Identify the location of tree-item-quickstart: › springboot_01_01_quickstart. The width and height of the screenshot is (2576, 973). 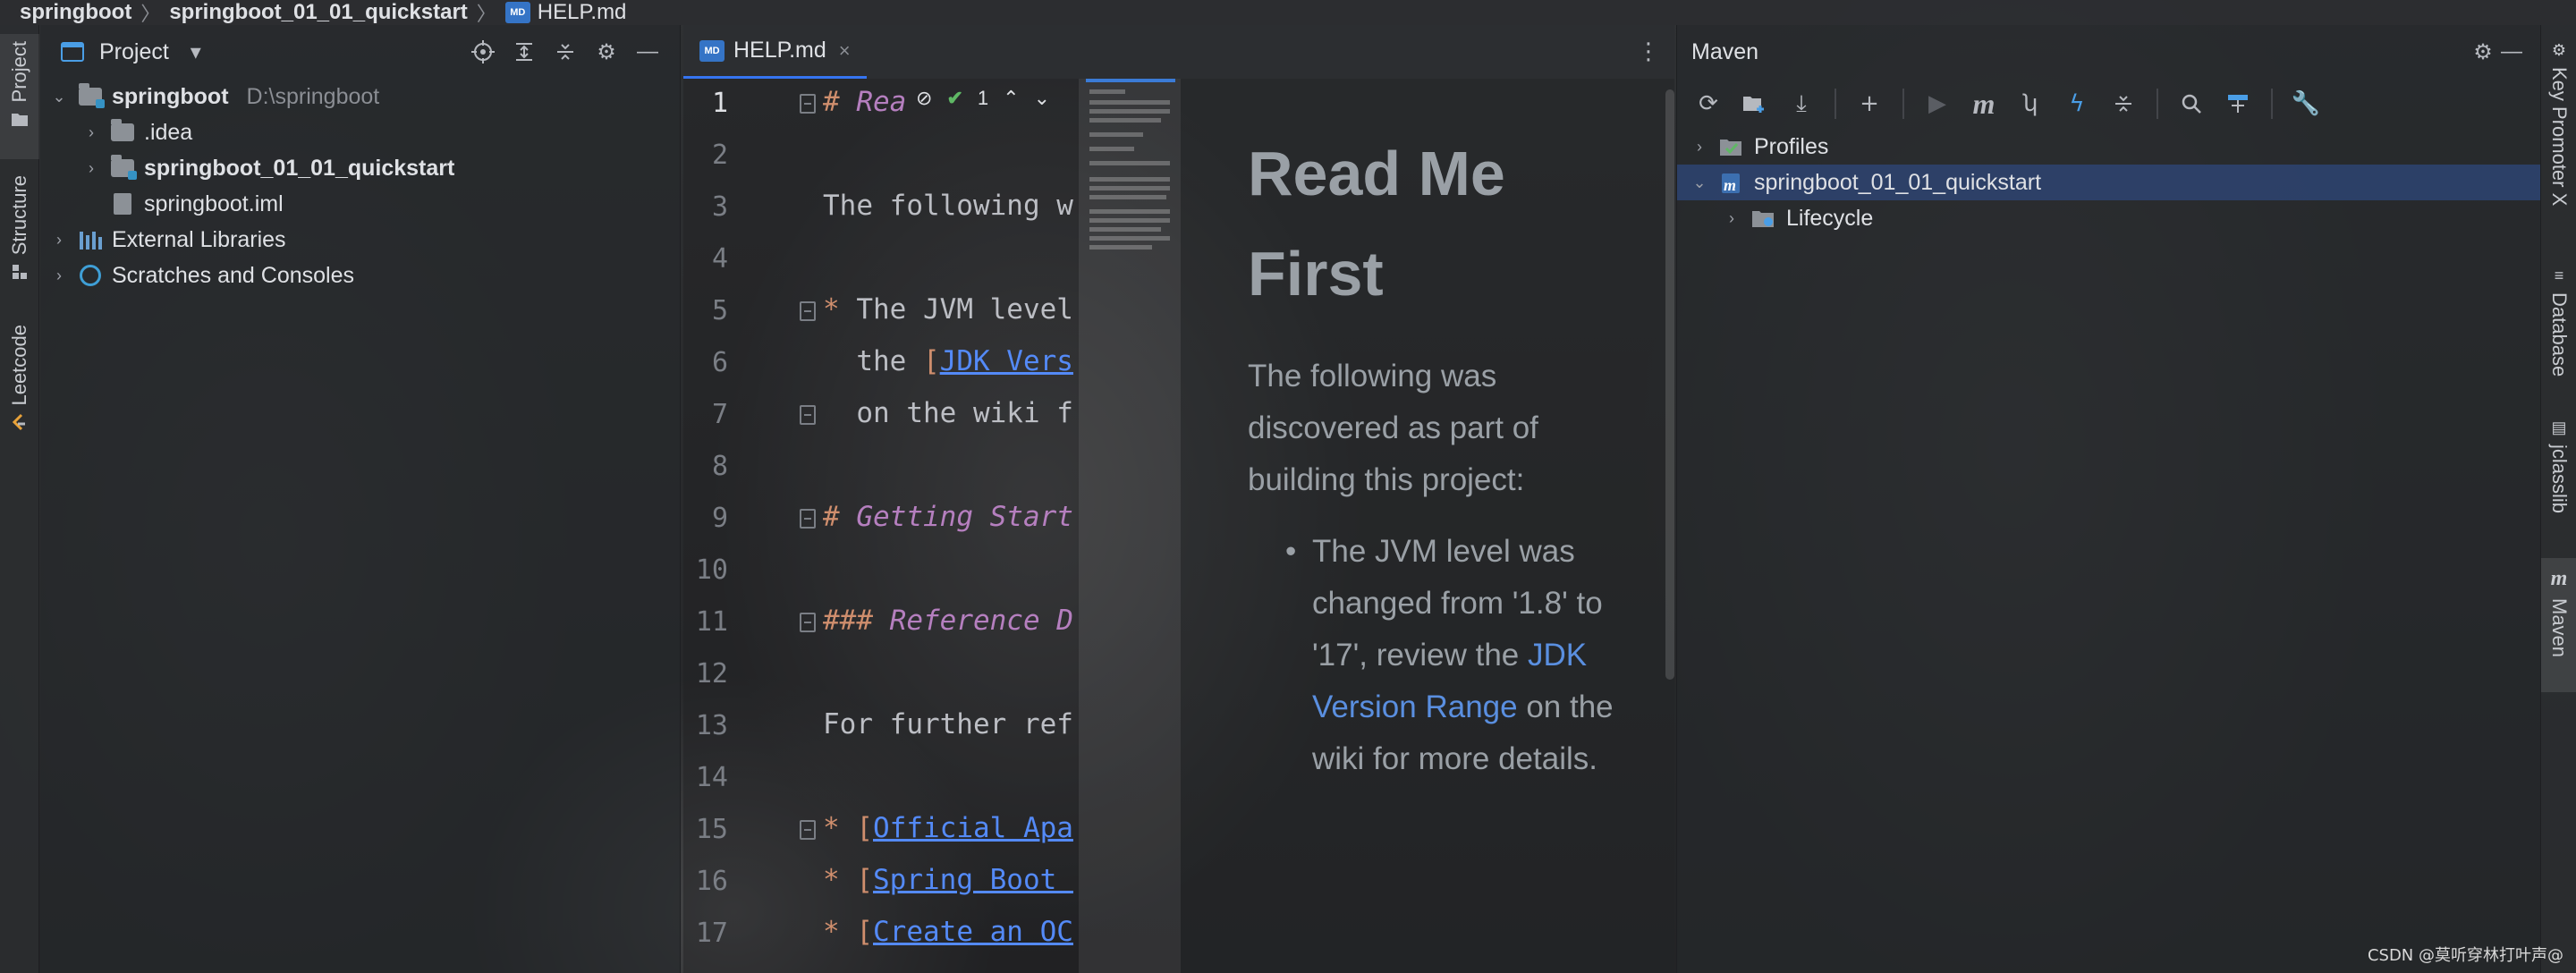
(360, 168).